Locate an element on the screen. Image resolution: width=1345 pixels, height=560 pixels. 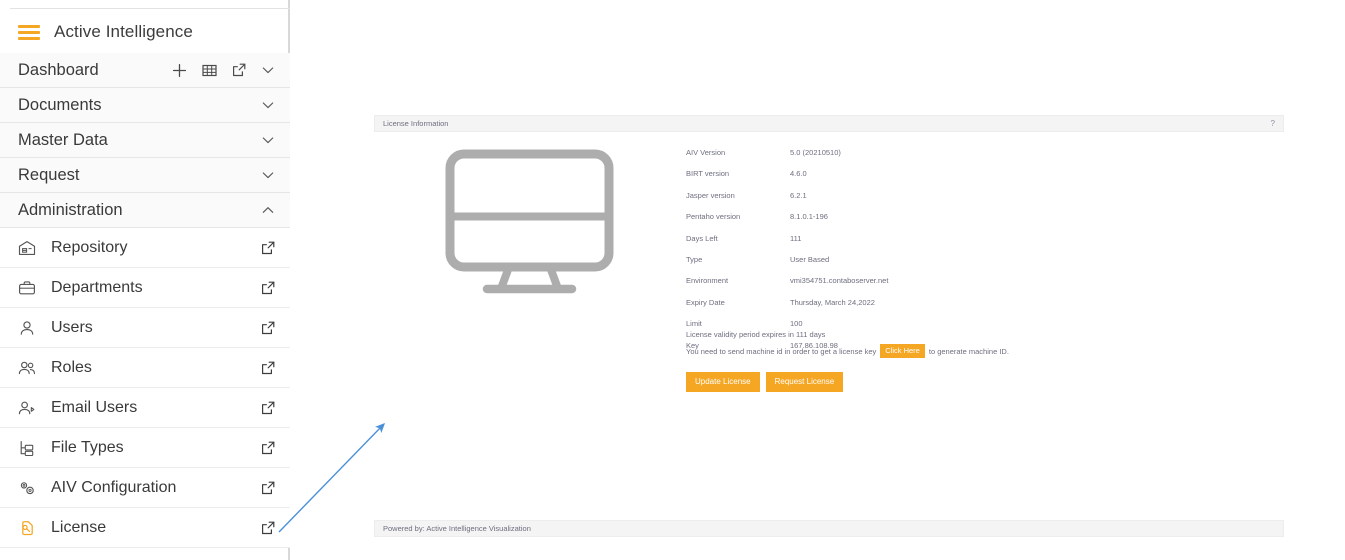
info-key: Environment is located at coordinates (707, 281).